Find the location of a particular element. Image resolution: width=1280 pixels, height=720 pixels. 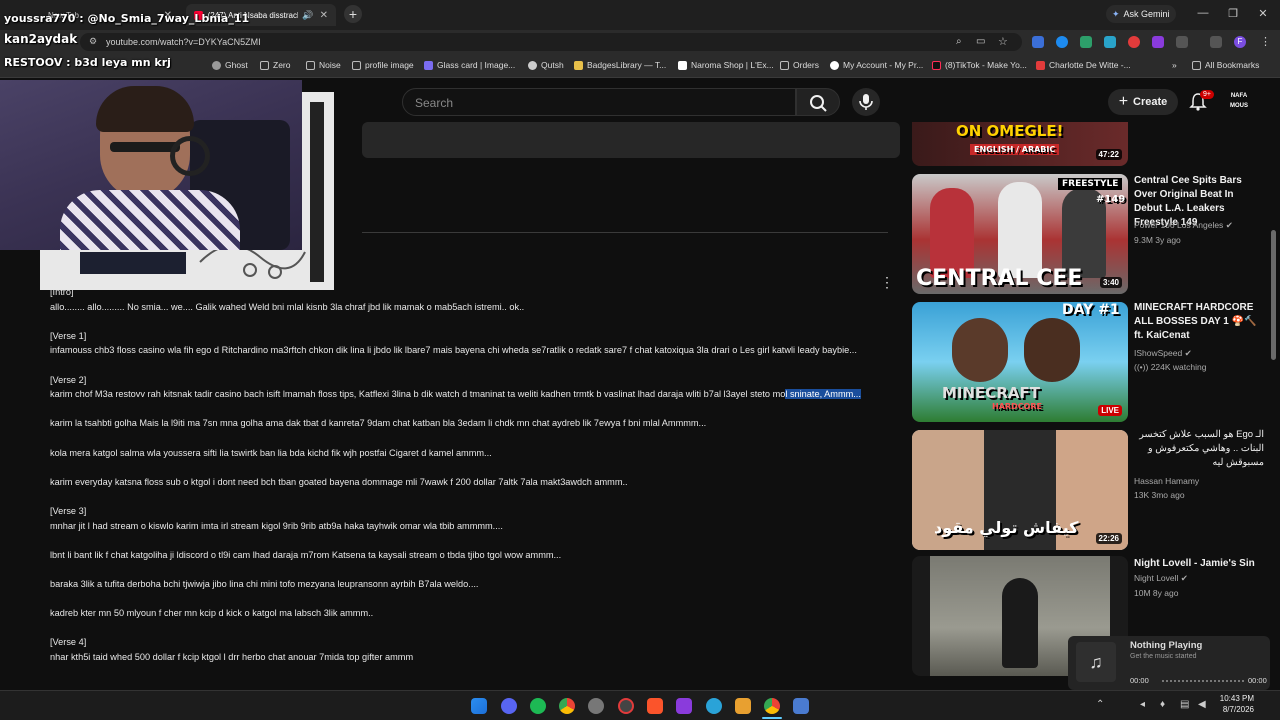

channel-name: Hassan Hamamy is located at coordinates (1166, 481).